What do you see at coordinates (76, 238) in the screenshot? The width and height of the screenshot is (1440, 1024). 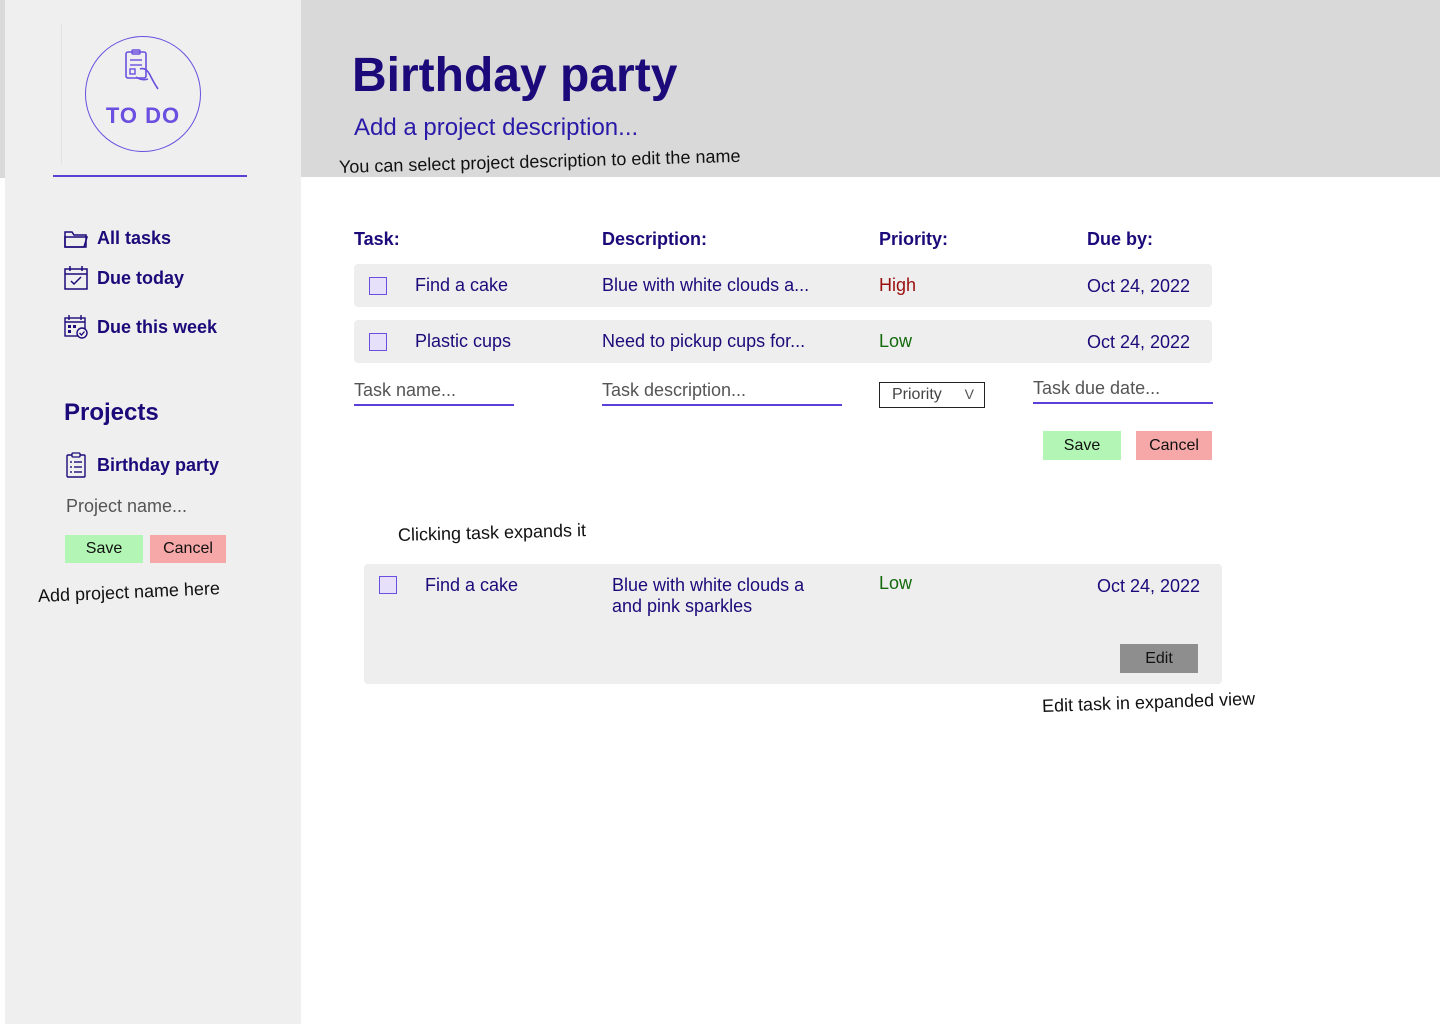 I see `folder-icon` at bounding box center [76, 238].